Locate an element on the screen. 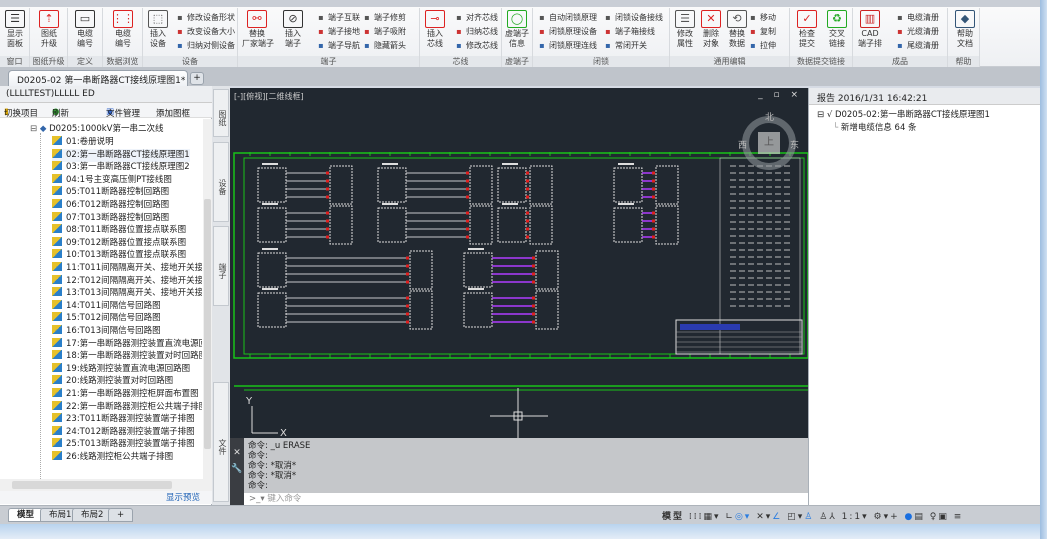 This screenshot has width=1047, height=539. layout-tab: 模型 is located at coordinates (26, 515).